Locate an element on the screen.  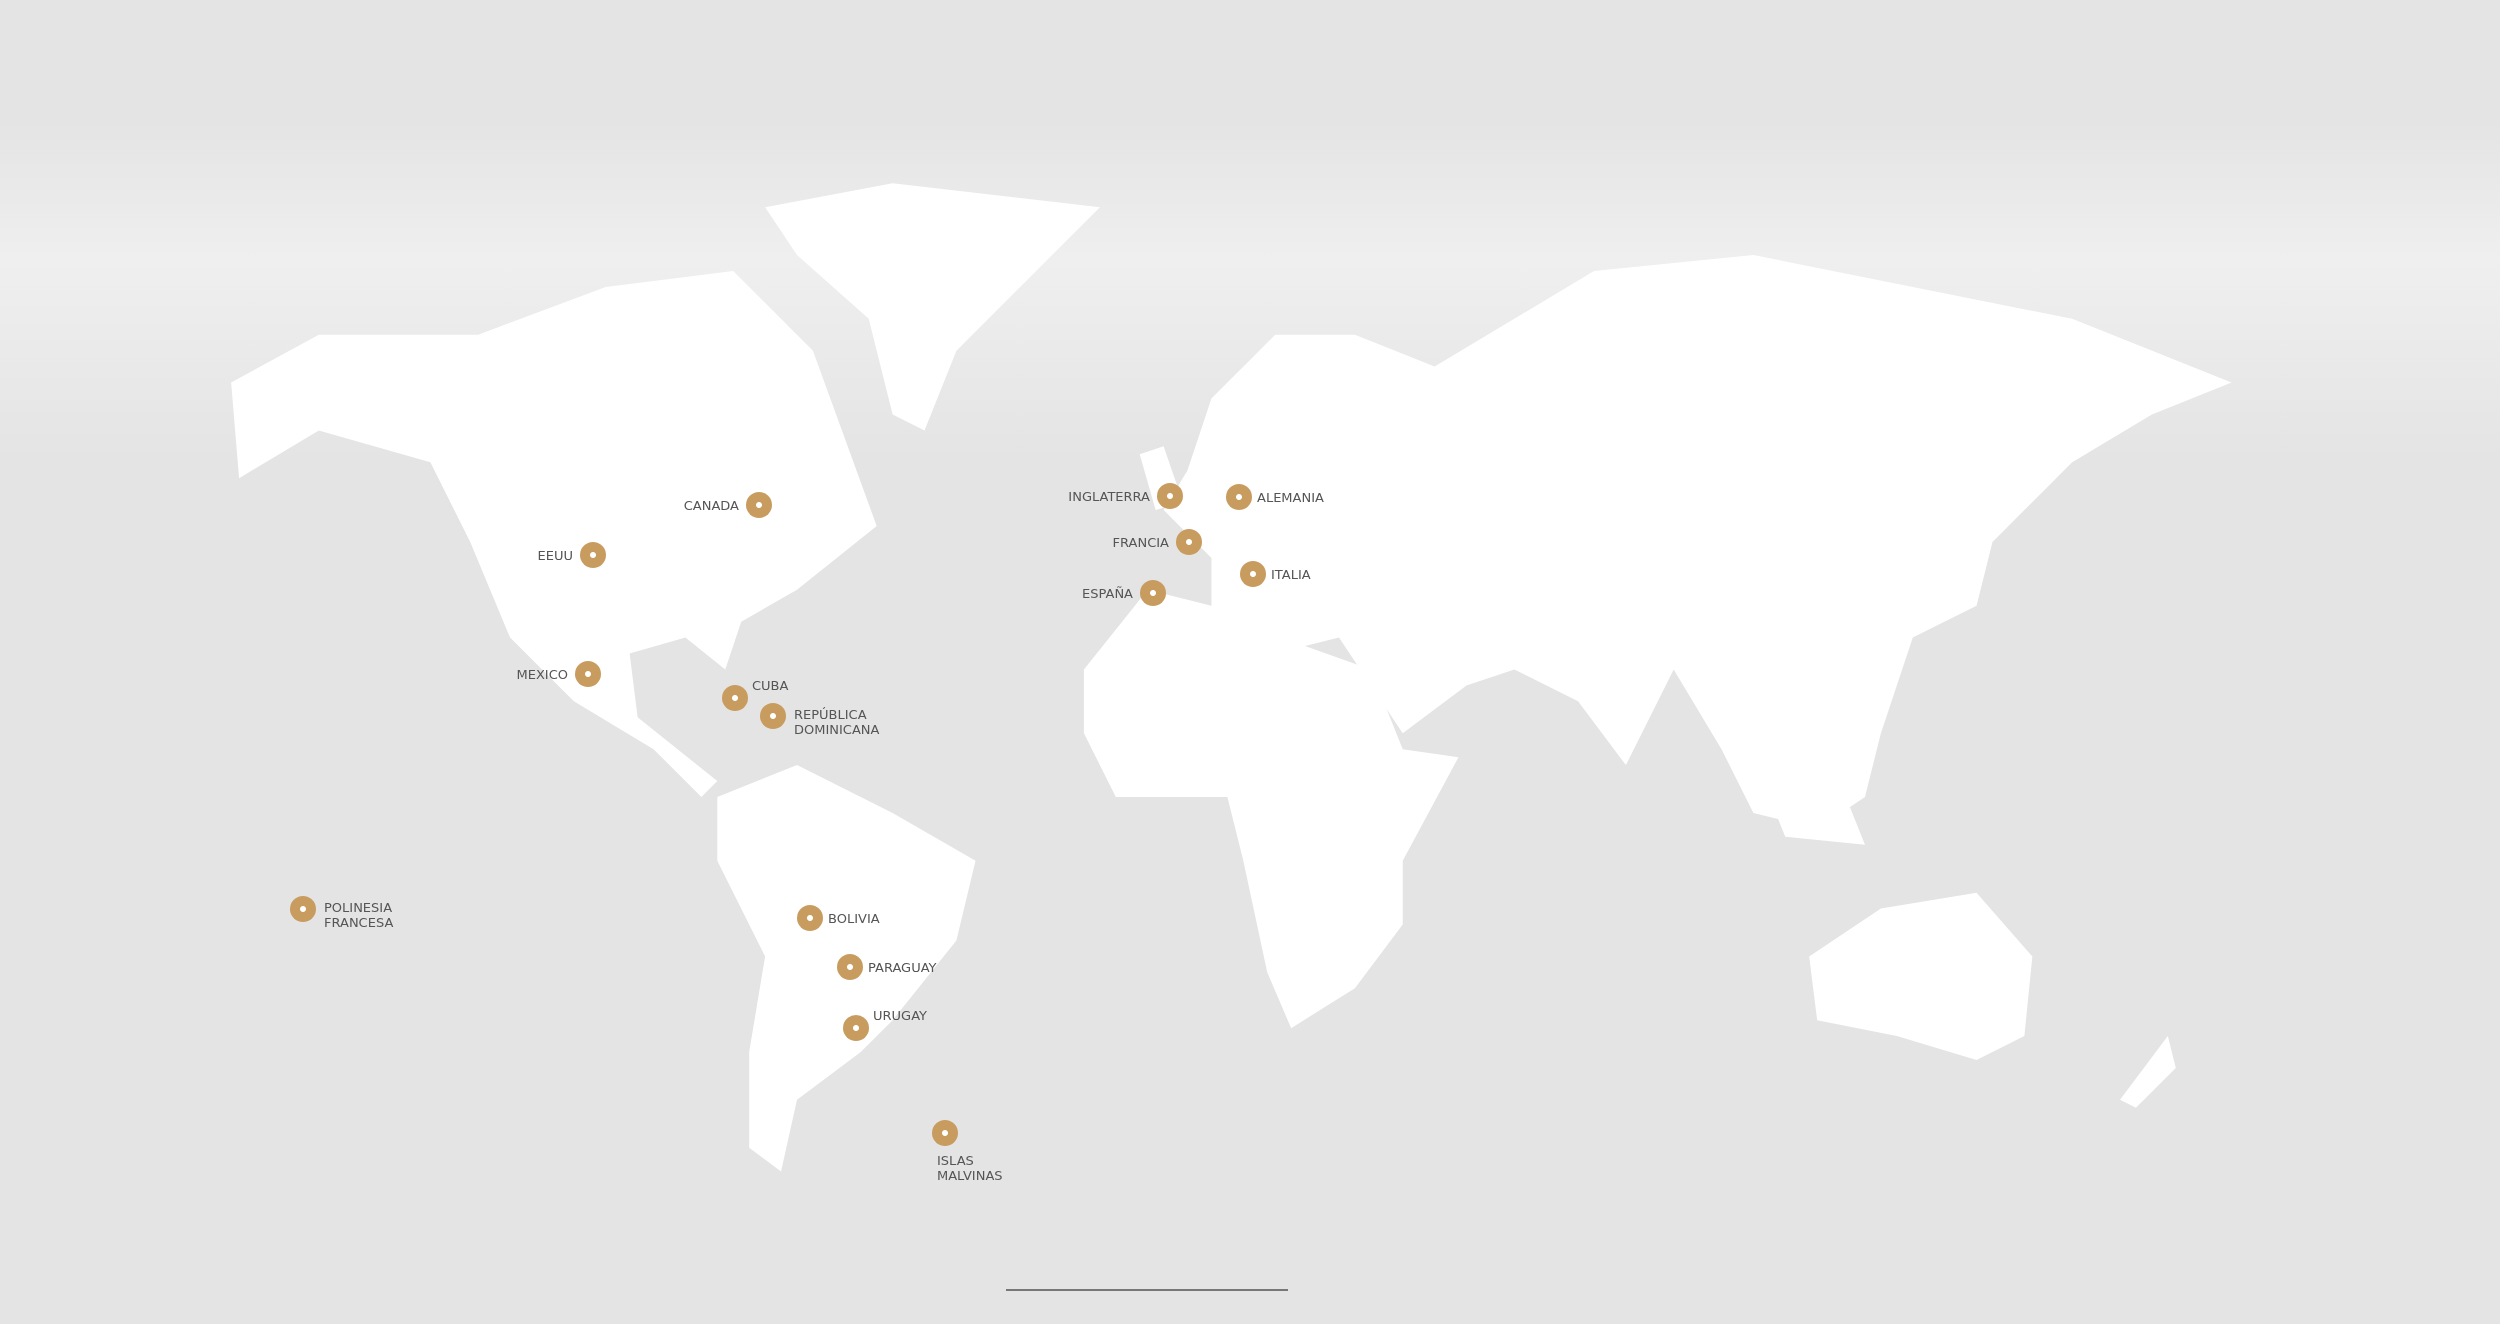
country-label: ESPAÑA is located at coordinates (1107, 593).